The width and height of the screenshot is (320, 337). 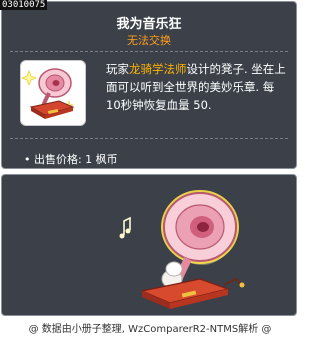 What do you see at coordinates (182, 249) in the screenshot?
I see `gramophone-chair-preview` at bounding box center [182, 249].